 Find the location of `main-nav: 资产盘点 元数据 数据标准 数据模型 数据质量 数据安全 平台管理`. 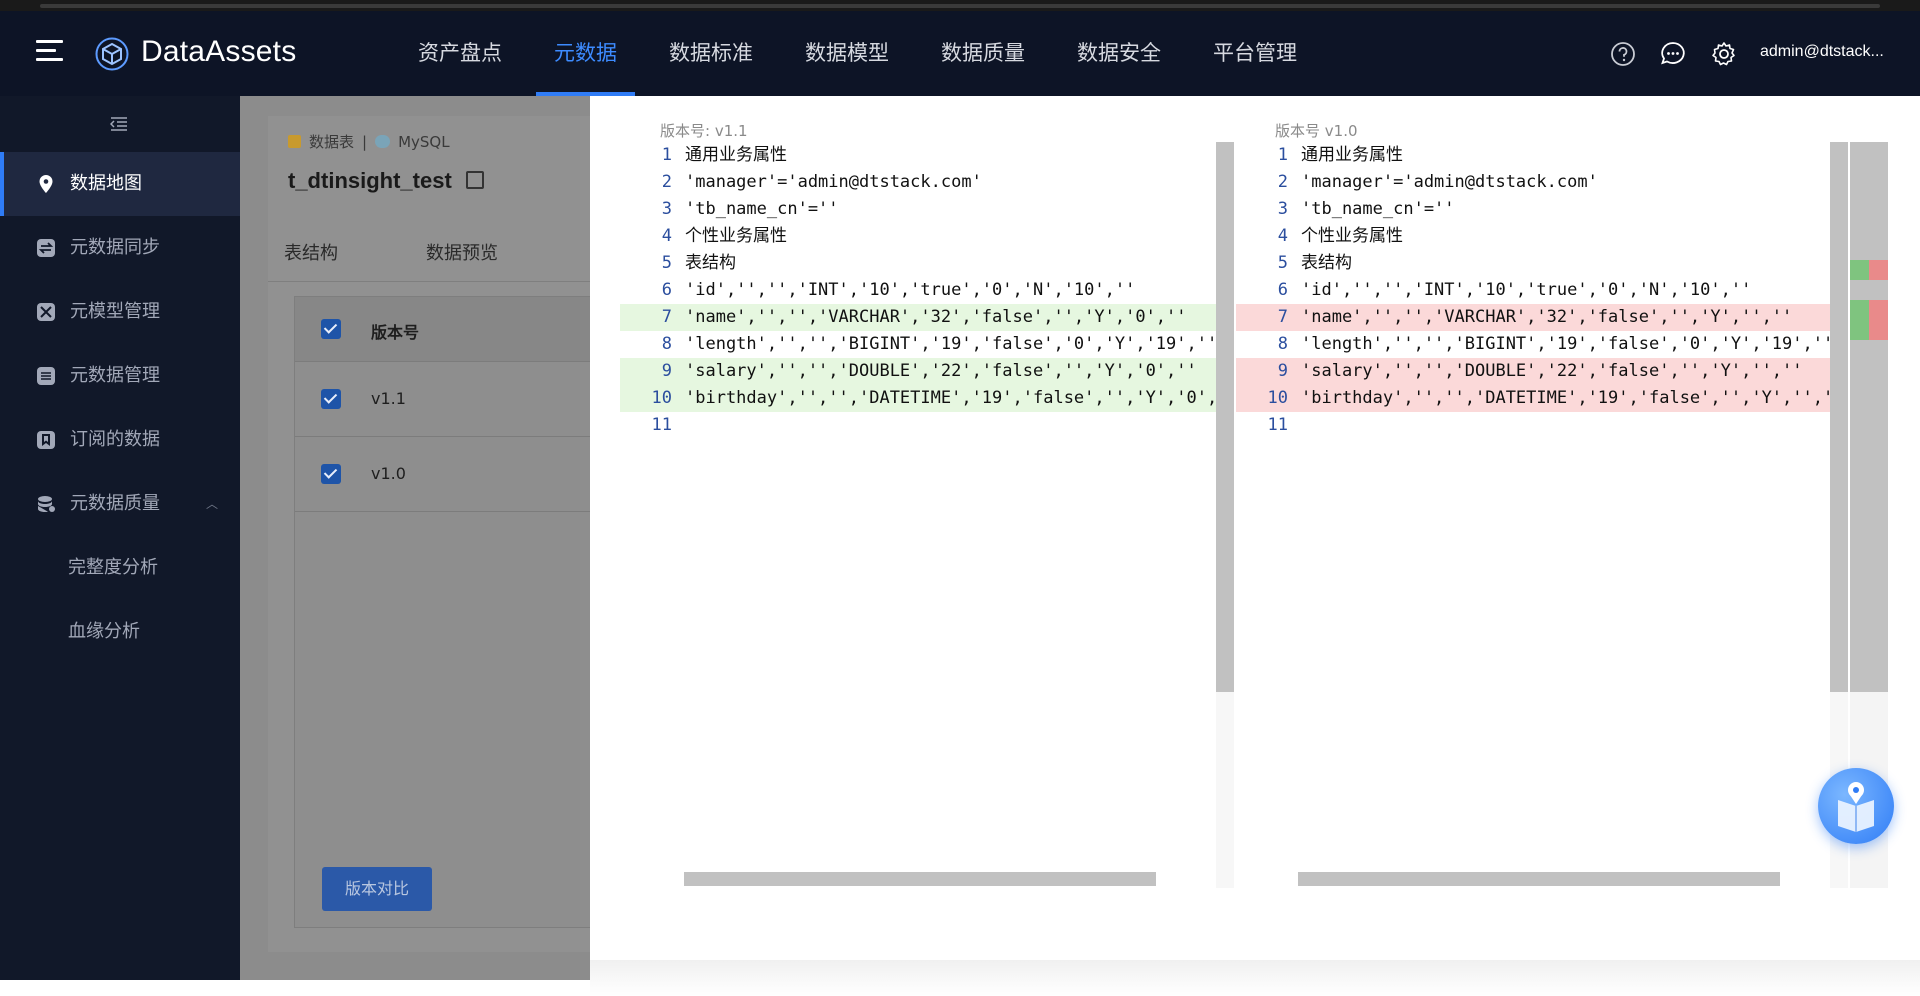

main-nav: 资产盘点 元数据 数据标准 数据模型 数据质量 数据安全 平台管理 is located at coordinates (857, 53).